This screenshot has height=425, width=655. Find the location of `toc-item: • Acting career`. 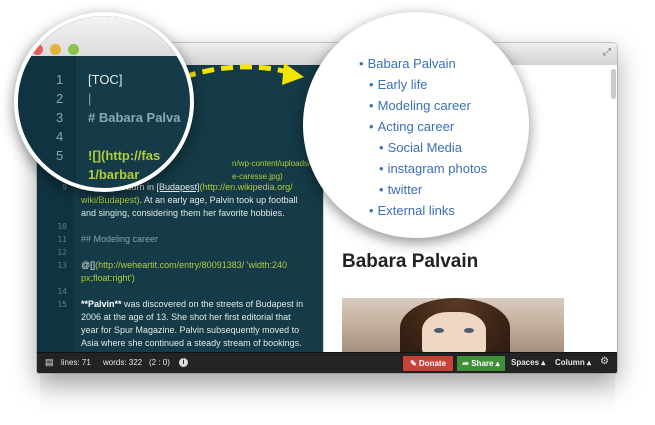

toc-item: • Acting career is located at coordinates (411, 126).